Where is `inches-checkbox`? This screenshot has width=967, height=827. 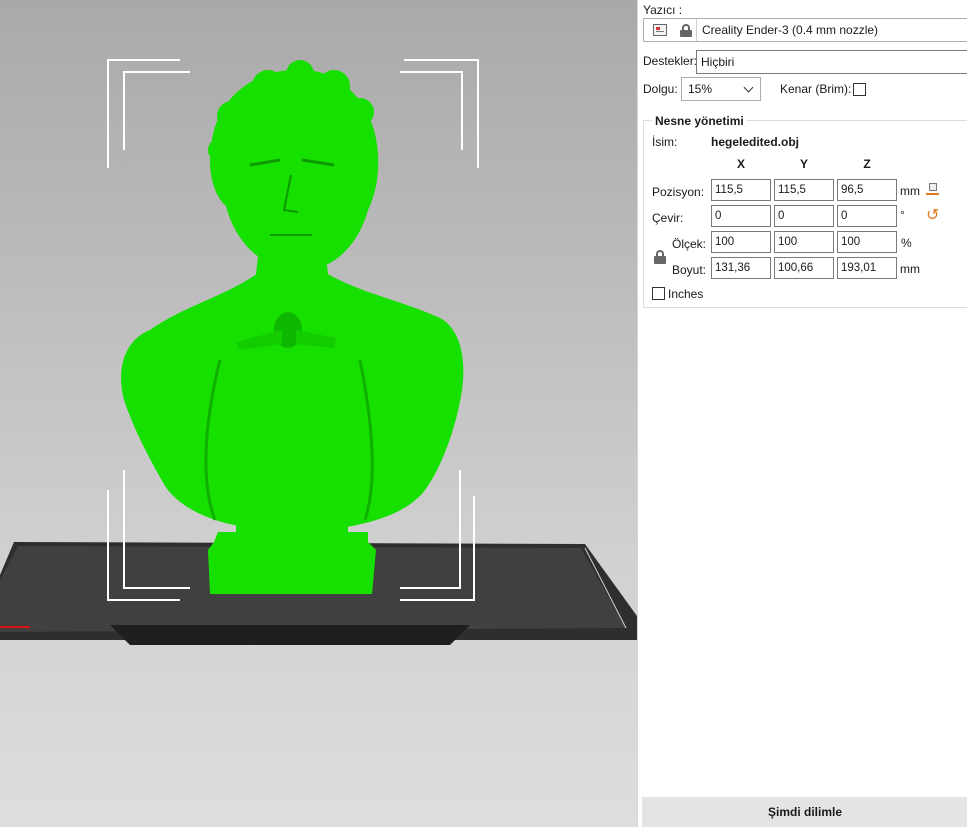
inches-checkbox is located at coordinates (658, 293).